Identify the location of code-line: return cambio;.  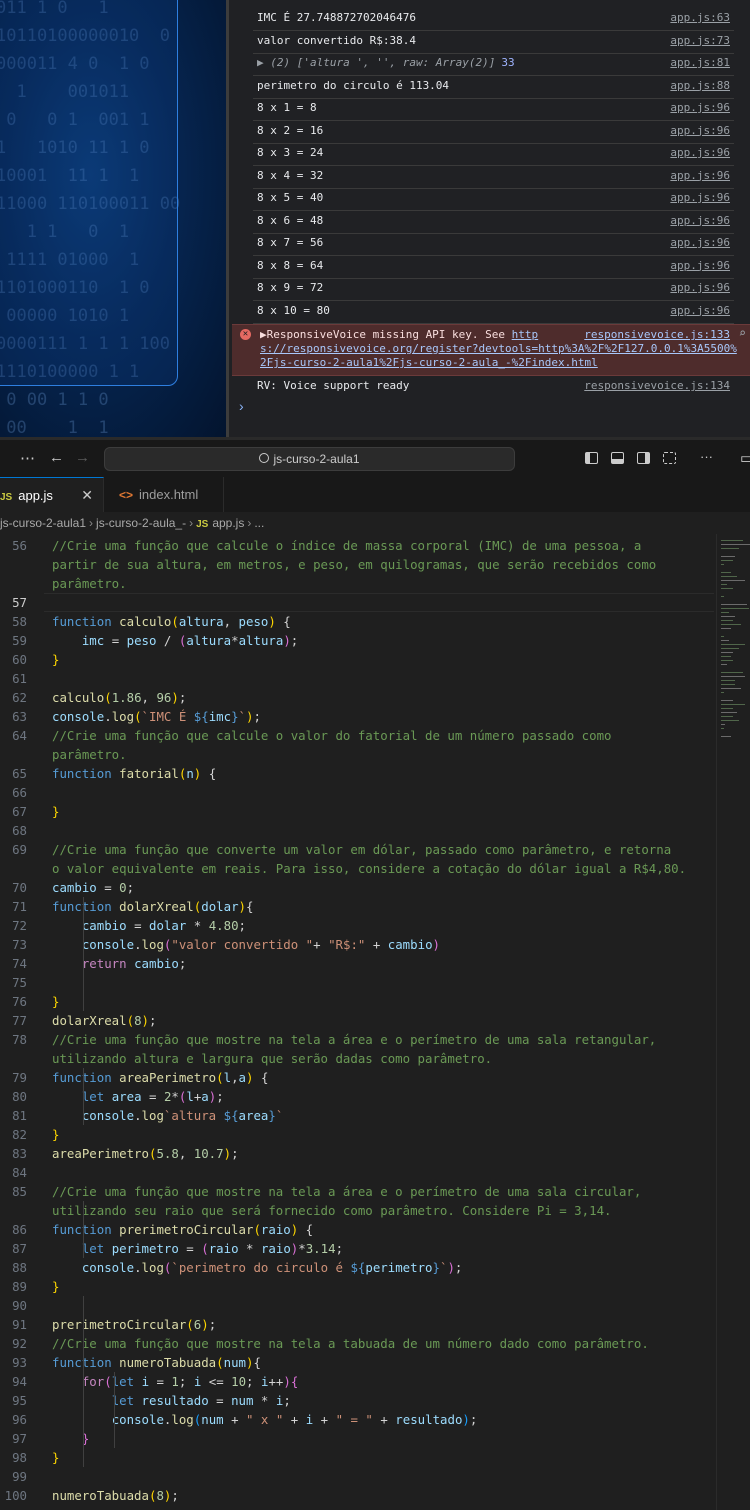
(383, 963).